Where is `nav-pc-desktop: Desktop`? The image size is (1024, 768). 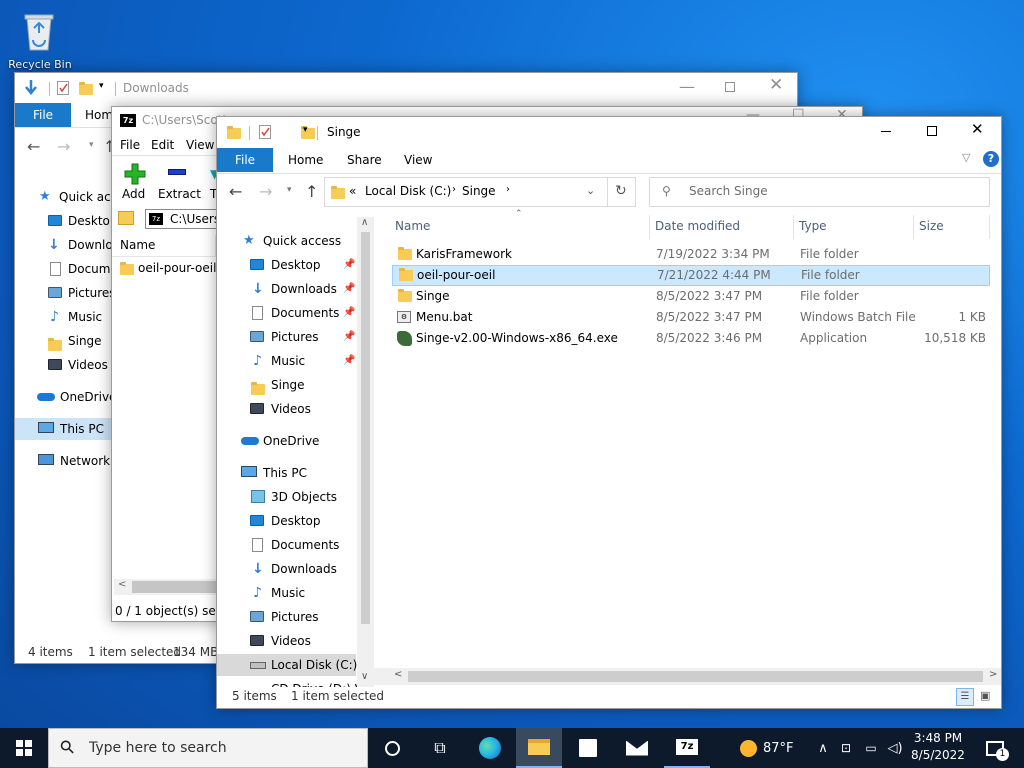
nav-pc-desktop: Desktop is located at coordinates (287, 521).